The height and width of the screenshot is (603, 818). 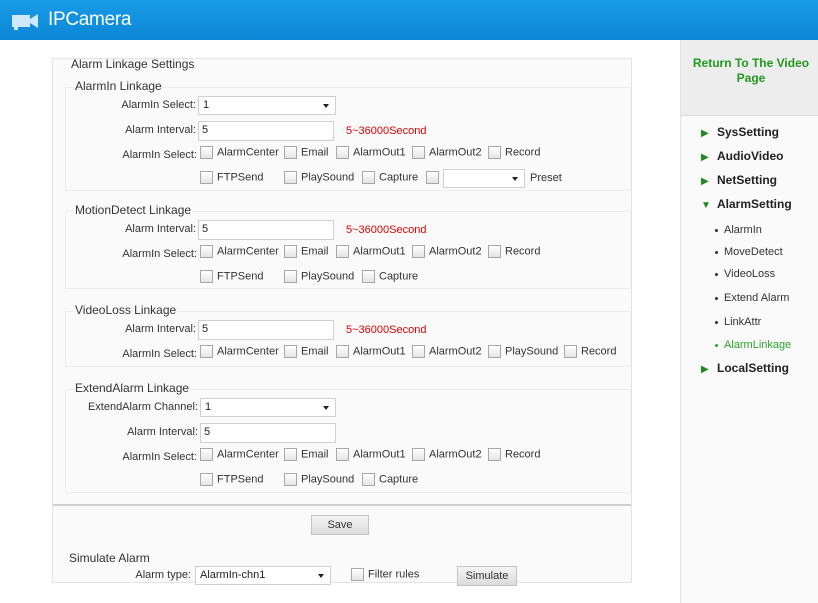 What do you see at coordinates (745, 275) in the screenshot?
I see `sub-item-videoloss: VideoLoss` at bounding box center [745, 275].